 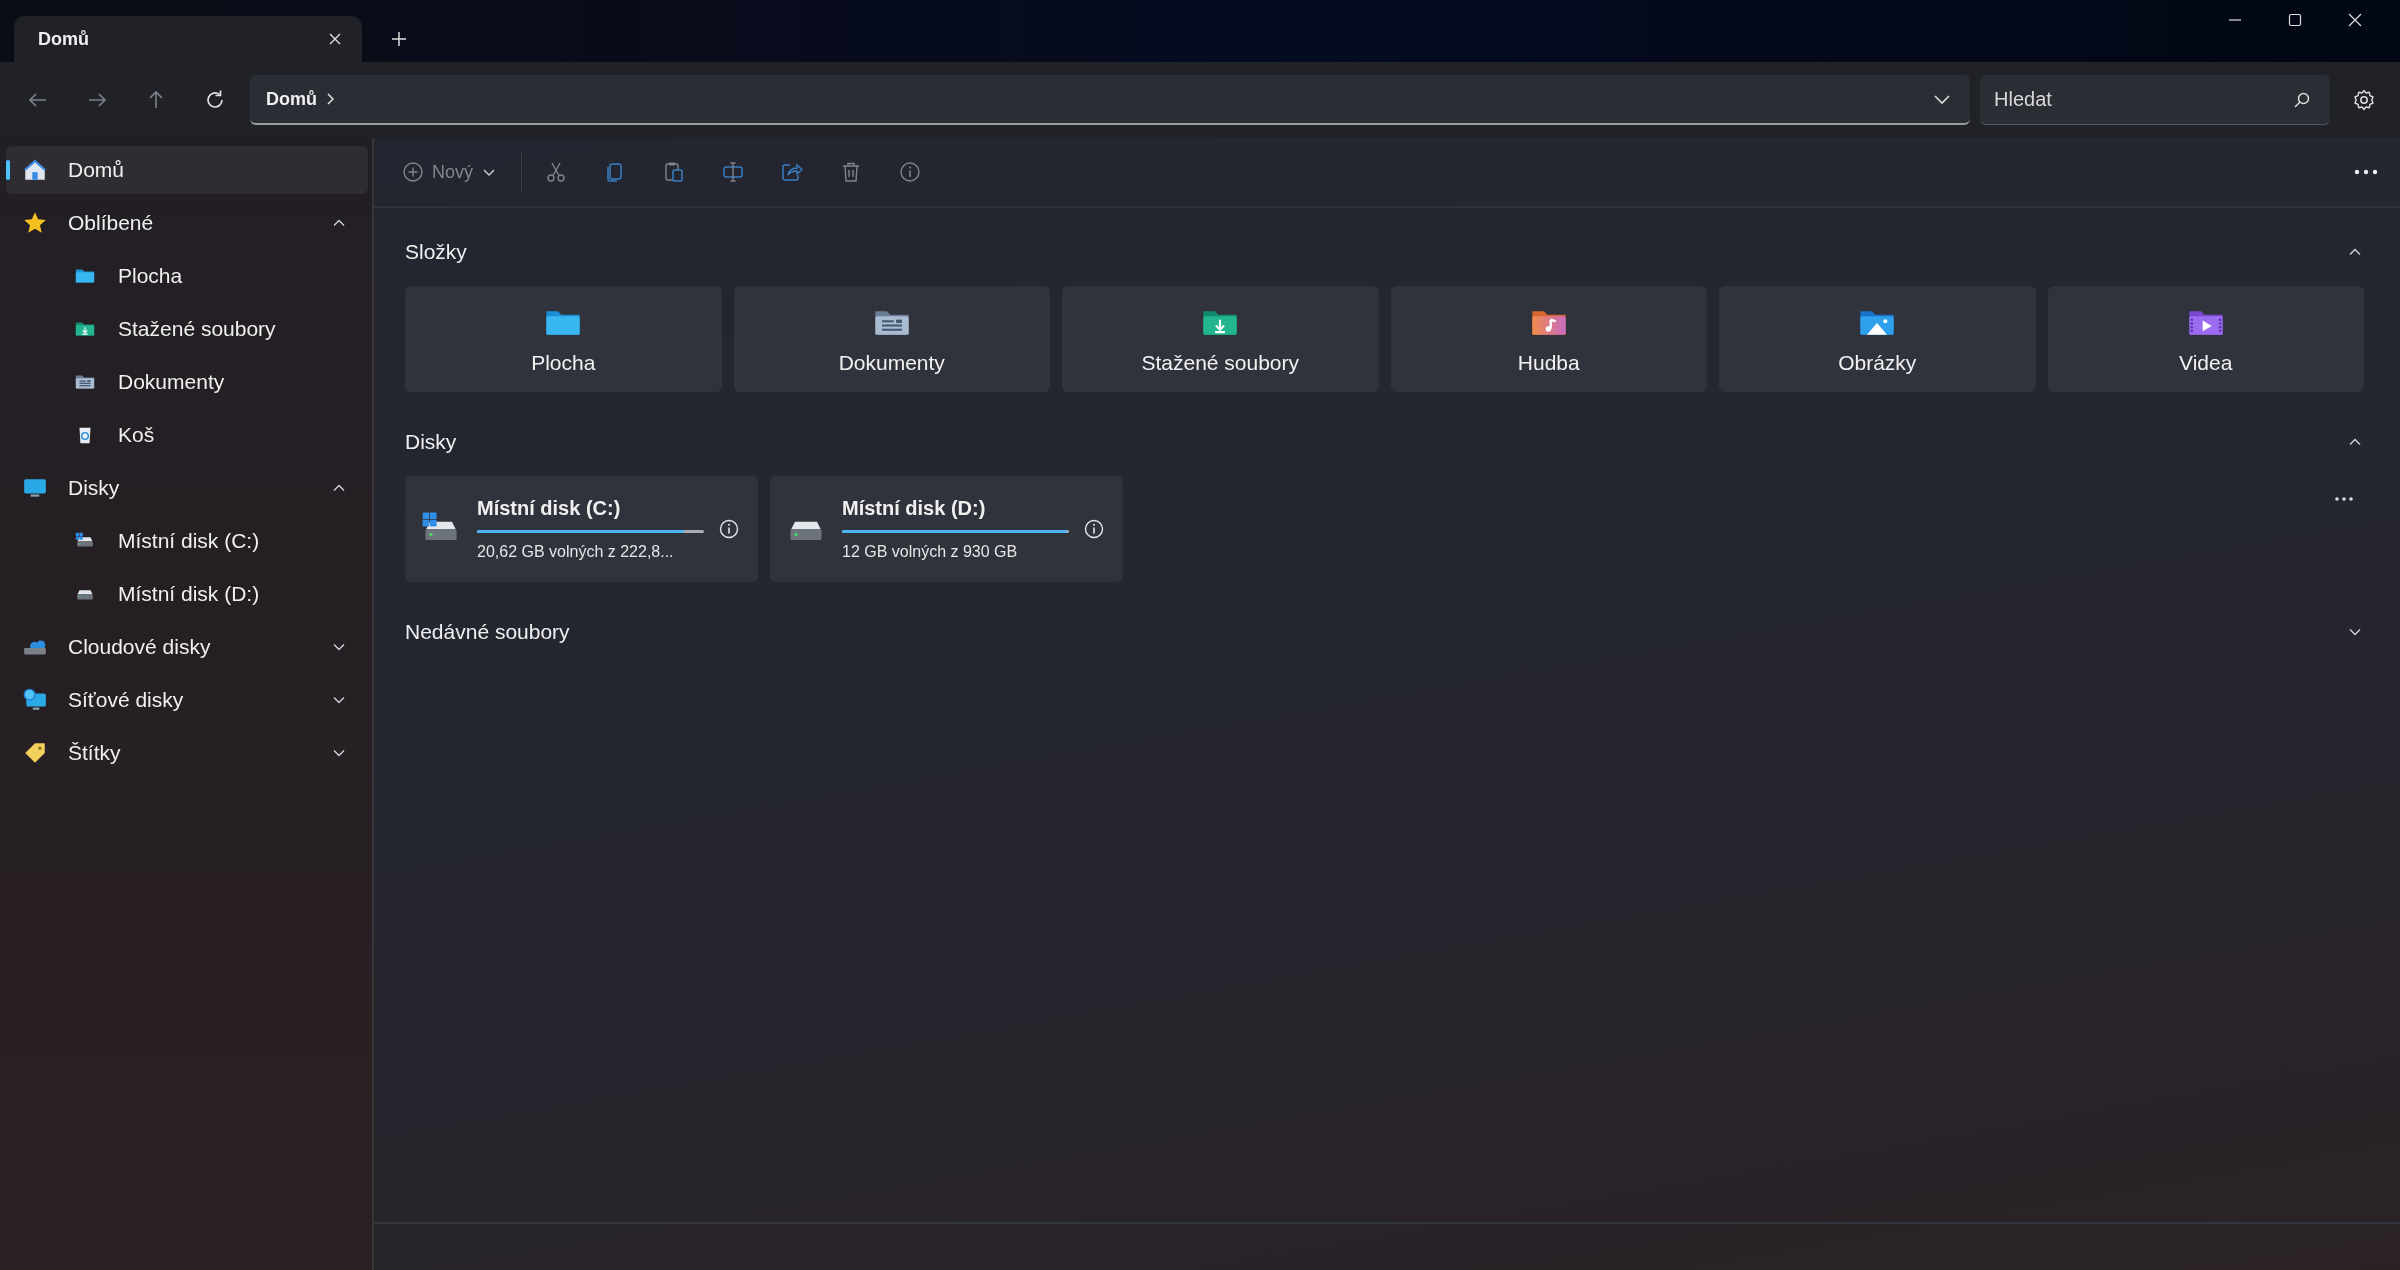 I want to click on folder-card: Plocha, so click(x=563, y=339).